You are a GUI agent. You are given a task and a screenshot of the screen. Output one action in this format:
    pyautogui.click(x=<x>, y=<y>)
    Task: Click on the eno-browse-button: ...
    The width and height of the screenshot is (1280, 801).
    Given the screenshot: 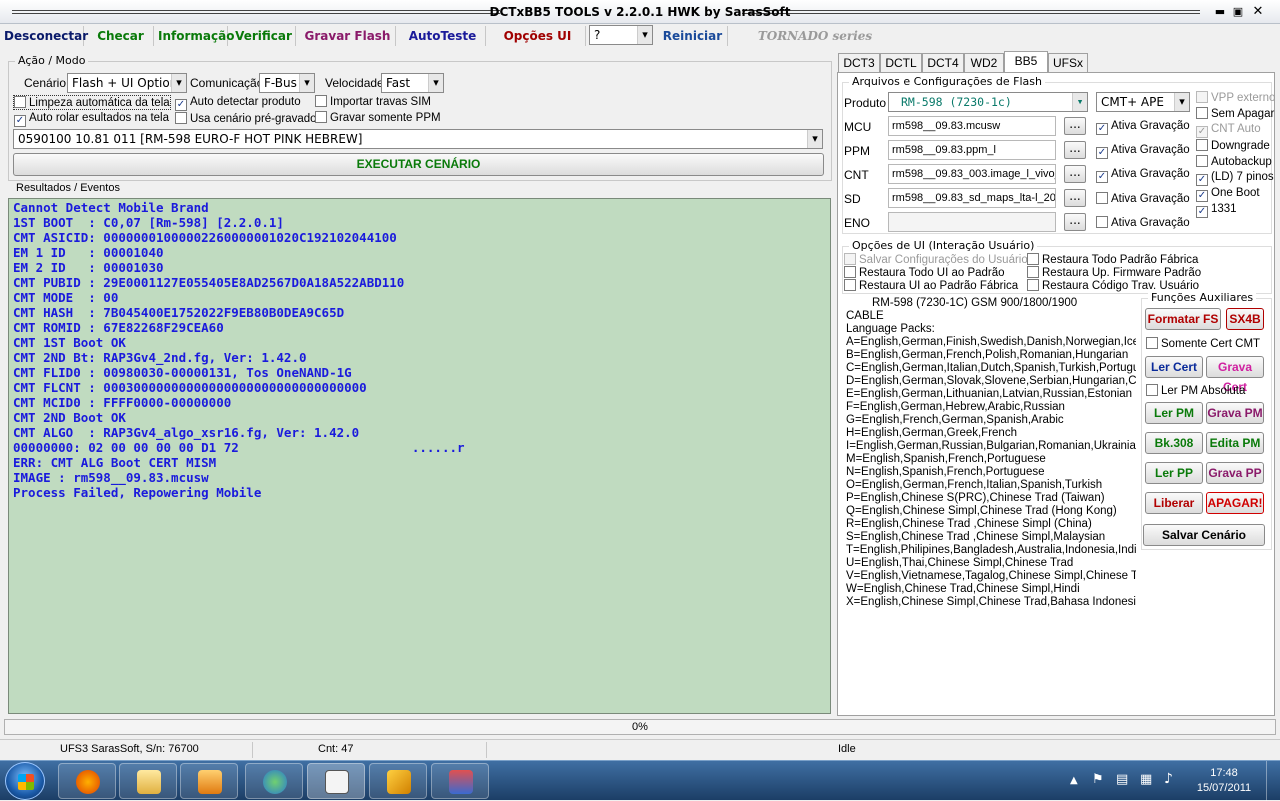 What is the action you would take?
    pyautogui.click(x=1075, y=222)
    